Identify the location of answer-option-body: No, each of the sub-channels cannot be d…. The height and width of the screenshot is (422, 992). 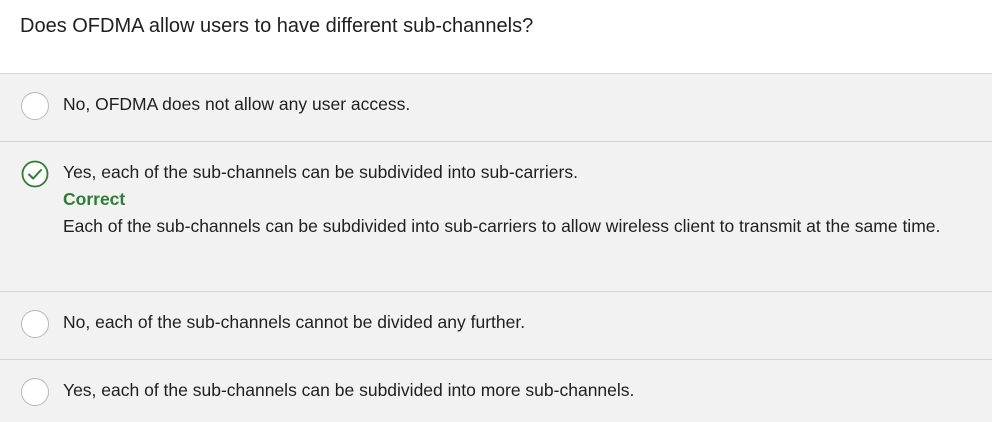
(527, 322).